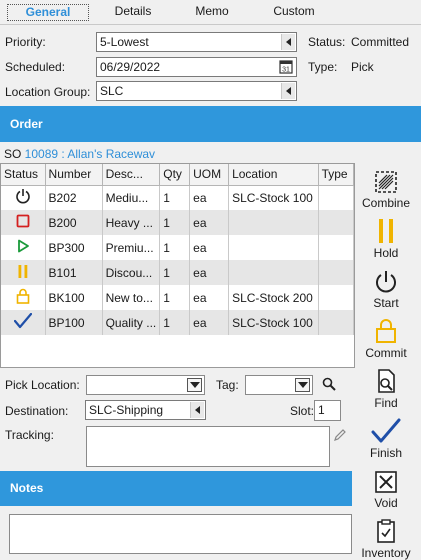 This screenshot has width=421, height=560. I want to click on order-section-header: Order, so click(210, 124).